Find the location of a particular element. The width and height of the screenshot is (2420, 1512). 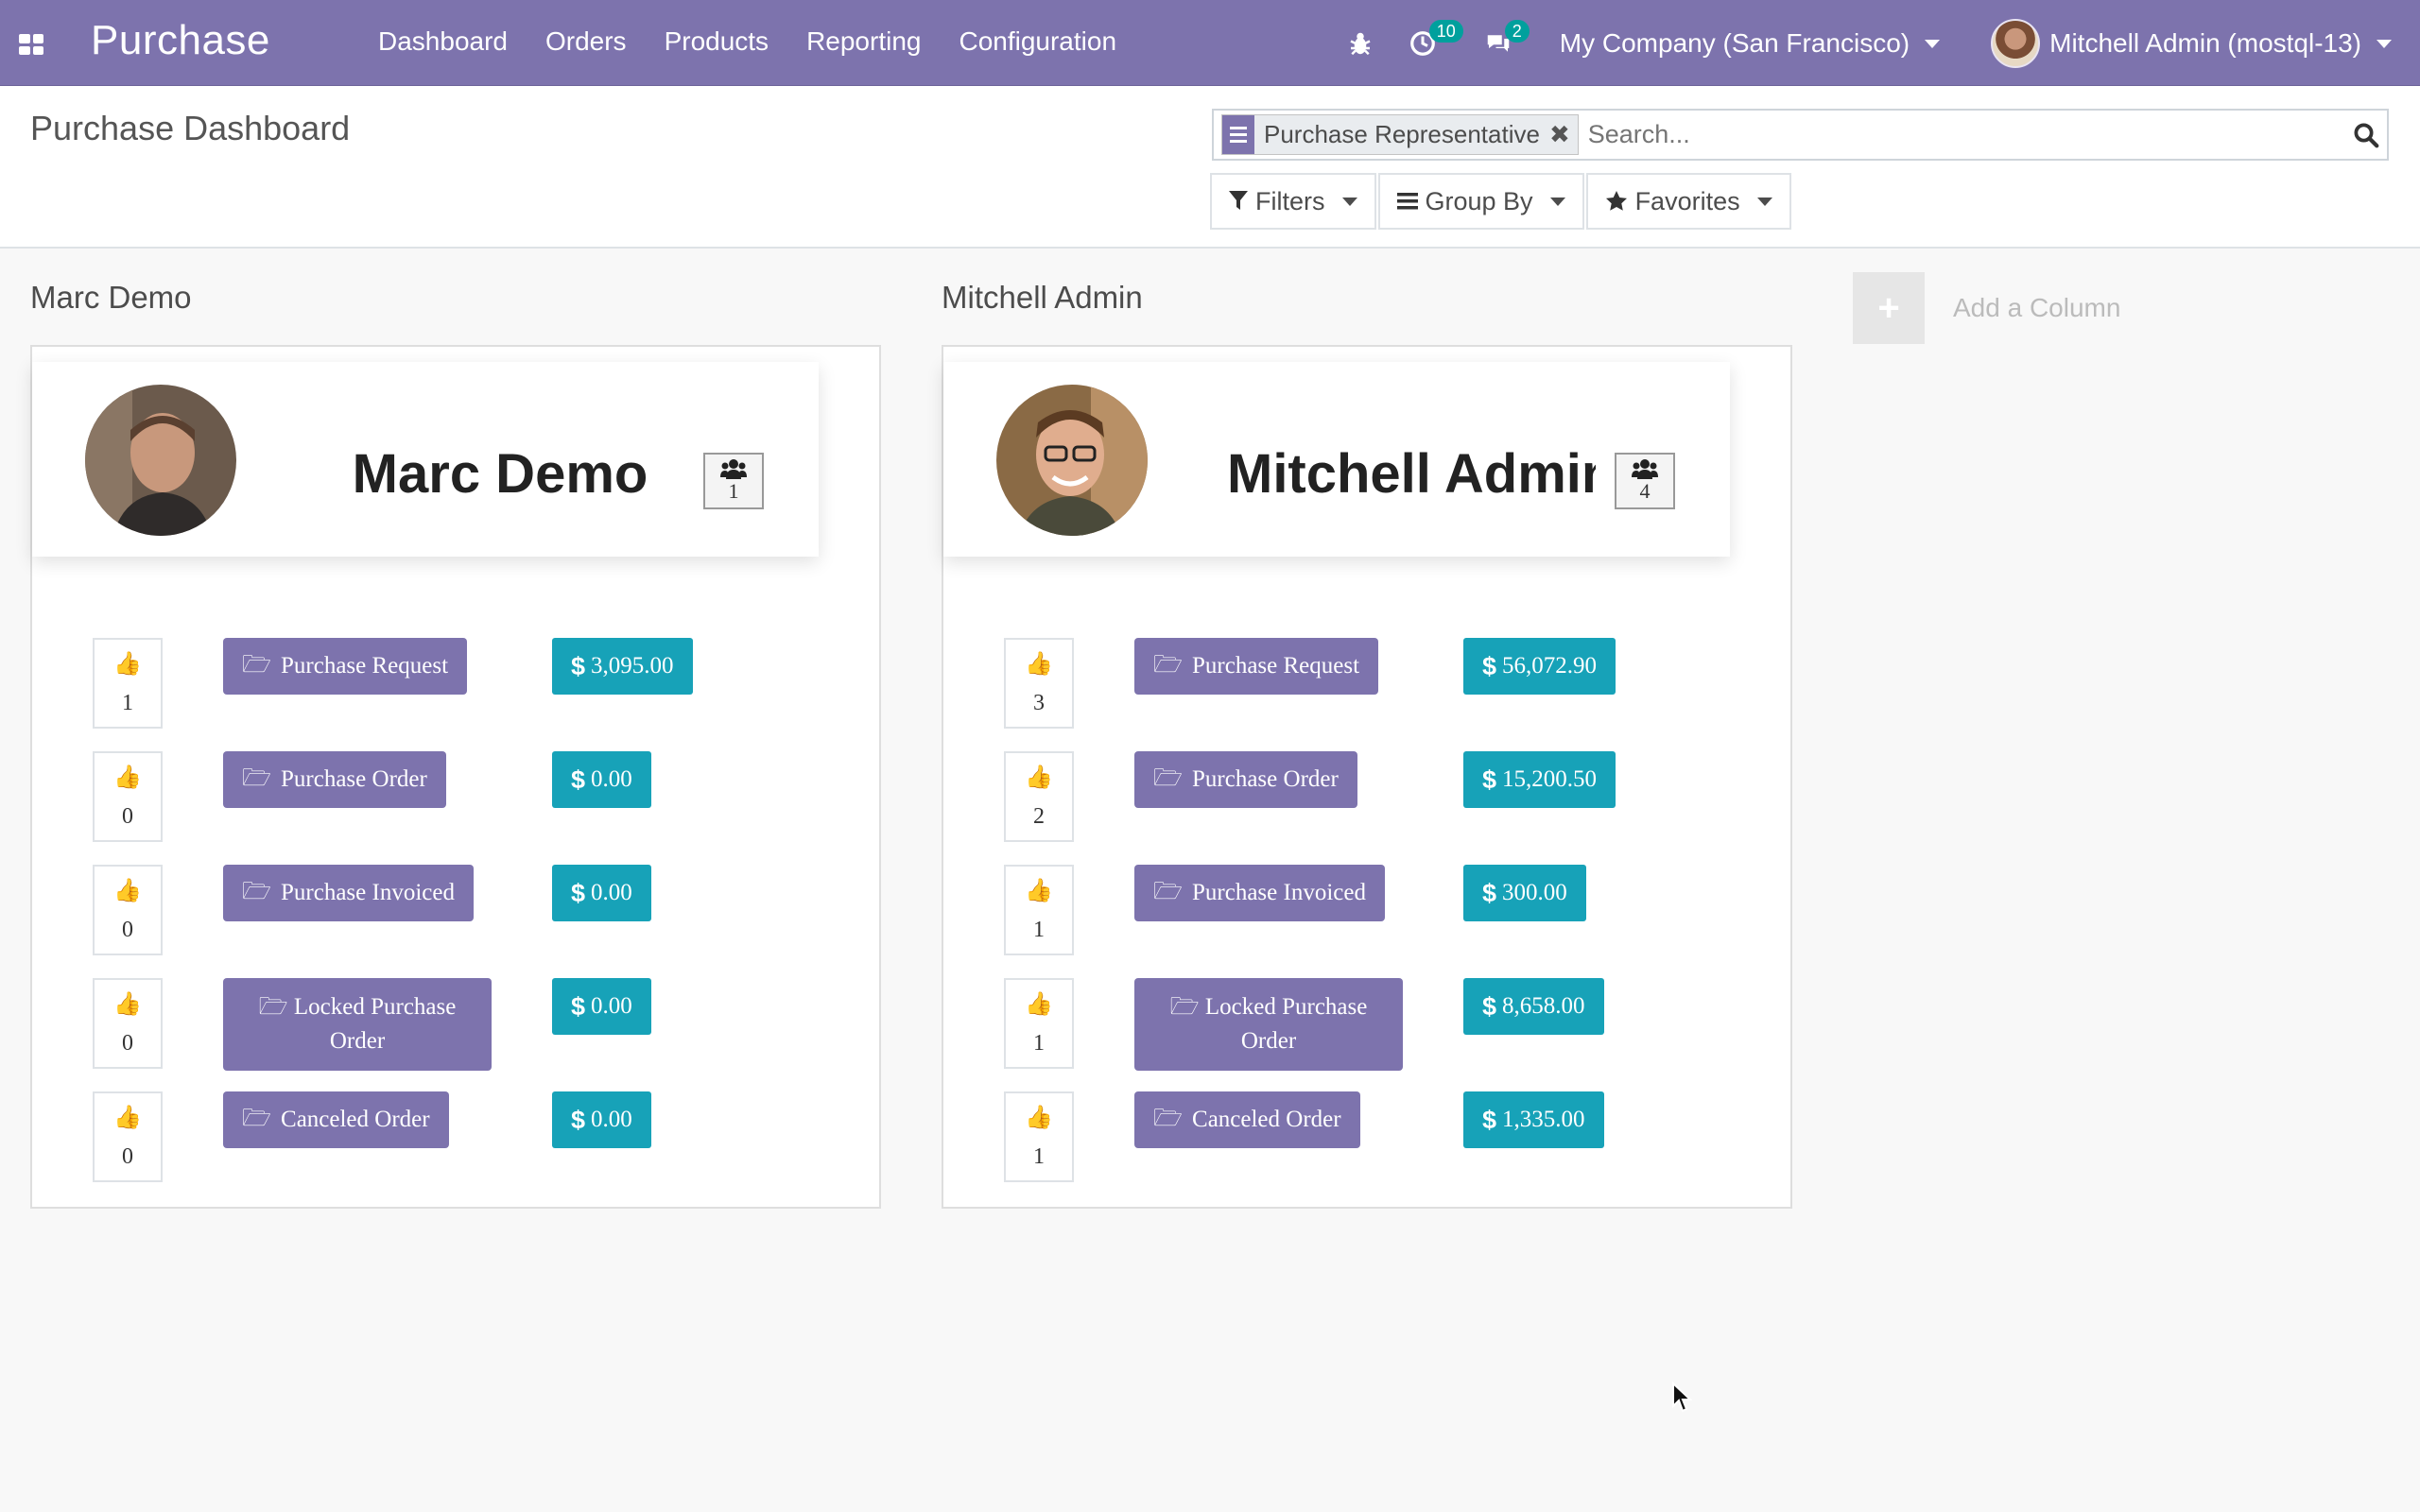

menu-orders: Orders is located at coordinates (586, 41).